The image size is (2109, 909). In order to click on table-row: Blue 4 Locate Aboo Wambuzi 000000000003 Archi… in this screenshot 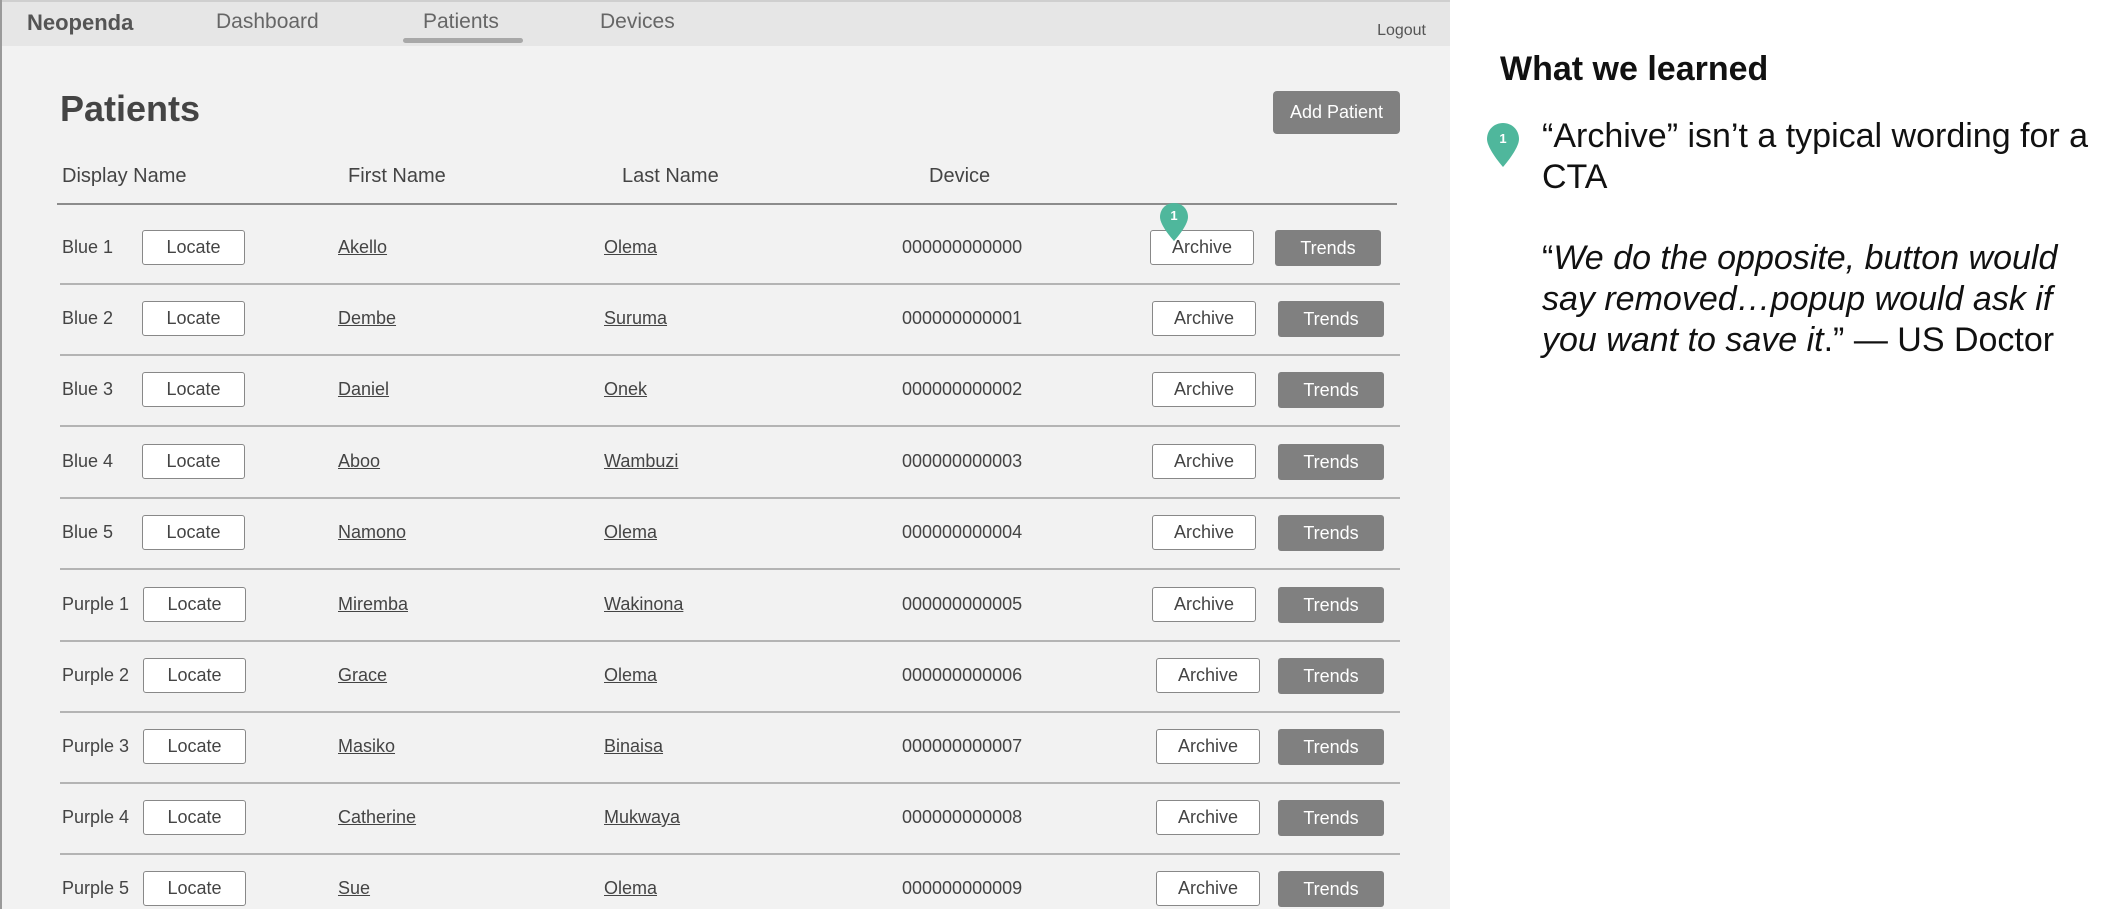, I will do `click(726, 462)`.